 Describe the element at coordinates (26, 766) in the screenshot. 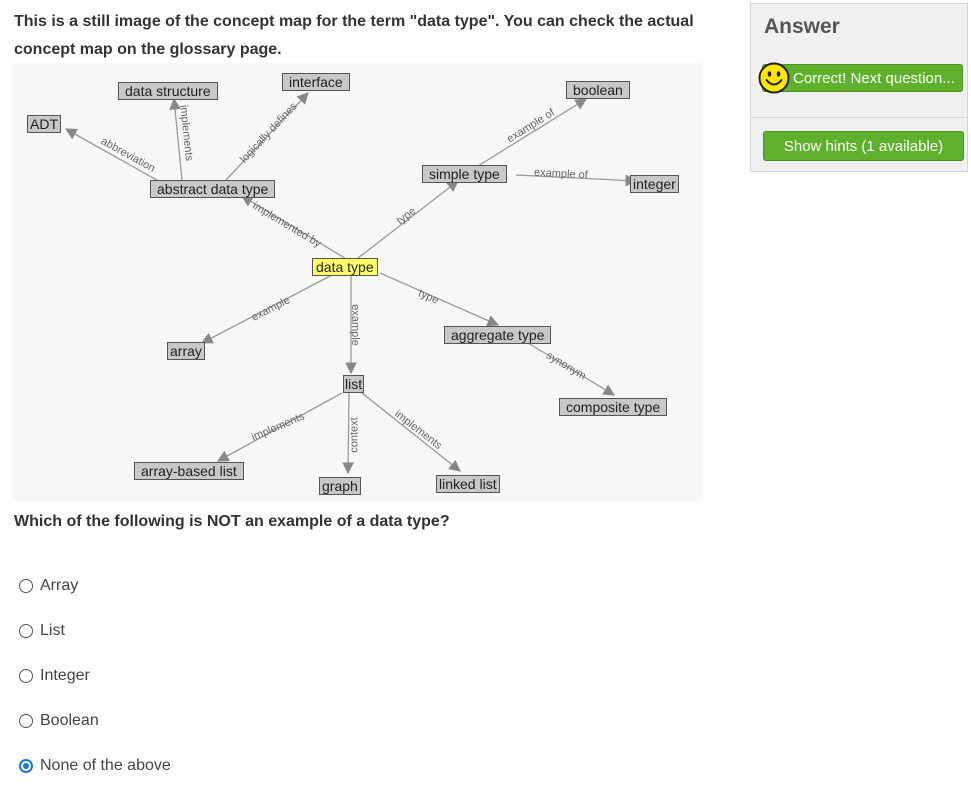

I see `radio-none-of-the-above` at that location.